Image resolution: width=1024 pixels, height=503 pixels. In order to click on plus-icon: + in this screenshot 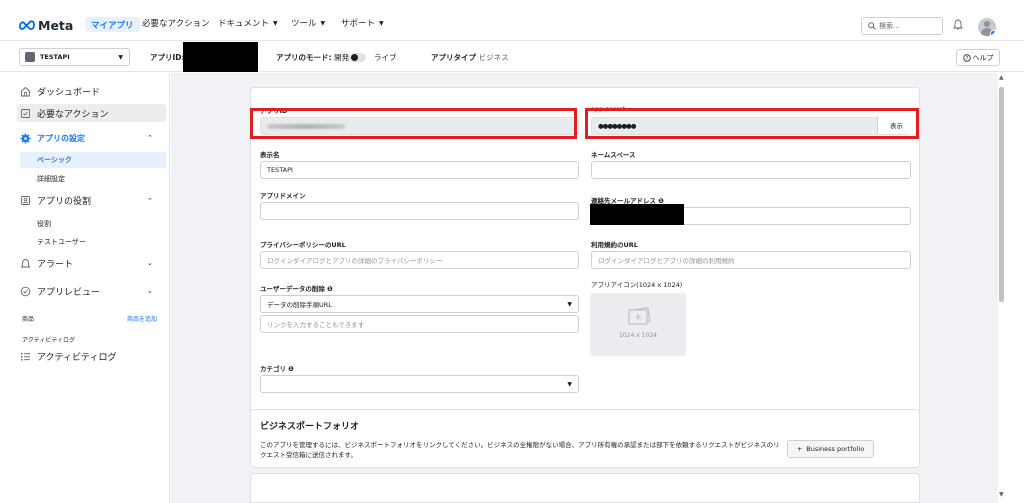, I will do `click(799, 449)`.